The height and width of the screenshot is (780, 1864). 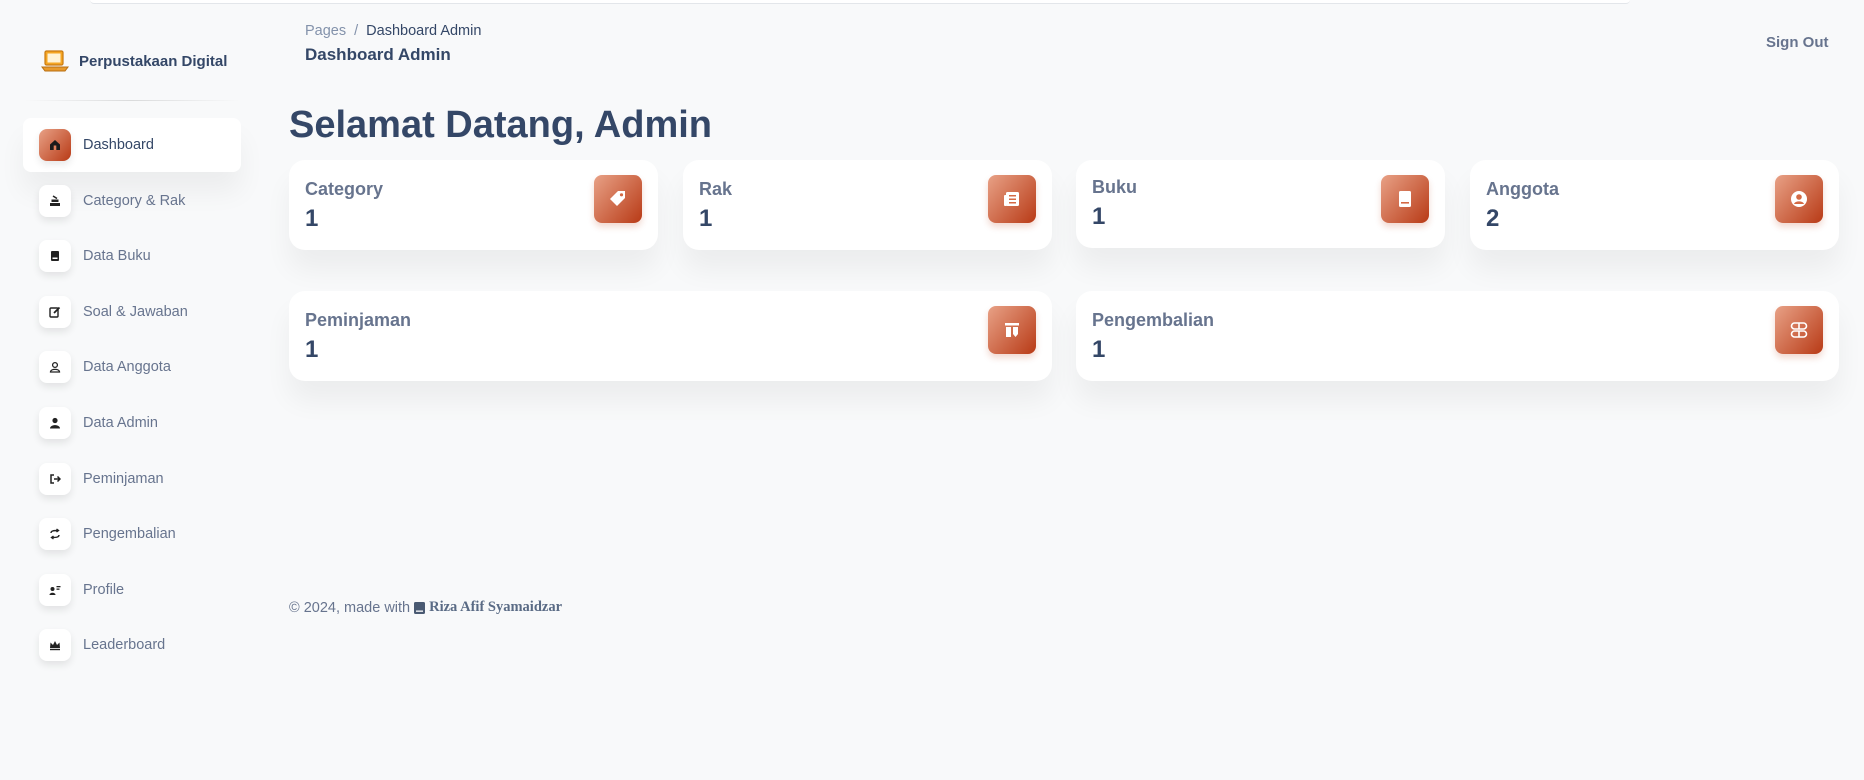 I want to click on breadcrumb: Pages / Dashboard Admin, so click(x=393, y=31).